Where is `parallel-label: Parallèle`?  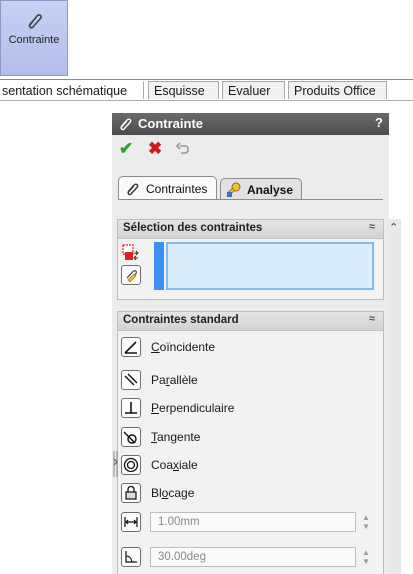
parallel-label: Parallèle is located at coordinates (174, 380).